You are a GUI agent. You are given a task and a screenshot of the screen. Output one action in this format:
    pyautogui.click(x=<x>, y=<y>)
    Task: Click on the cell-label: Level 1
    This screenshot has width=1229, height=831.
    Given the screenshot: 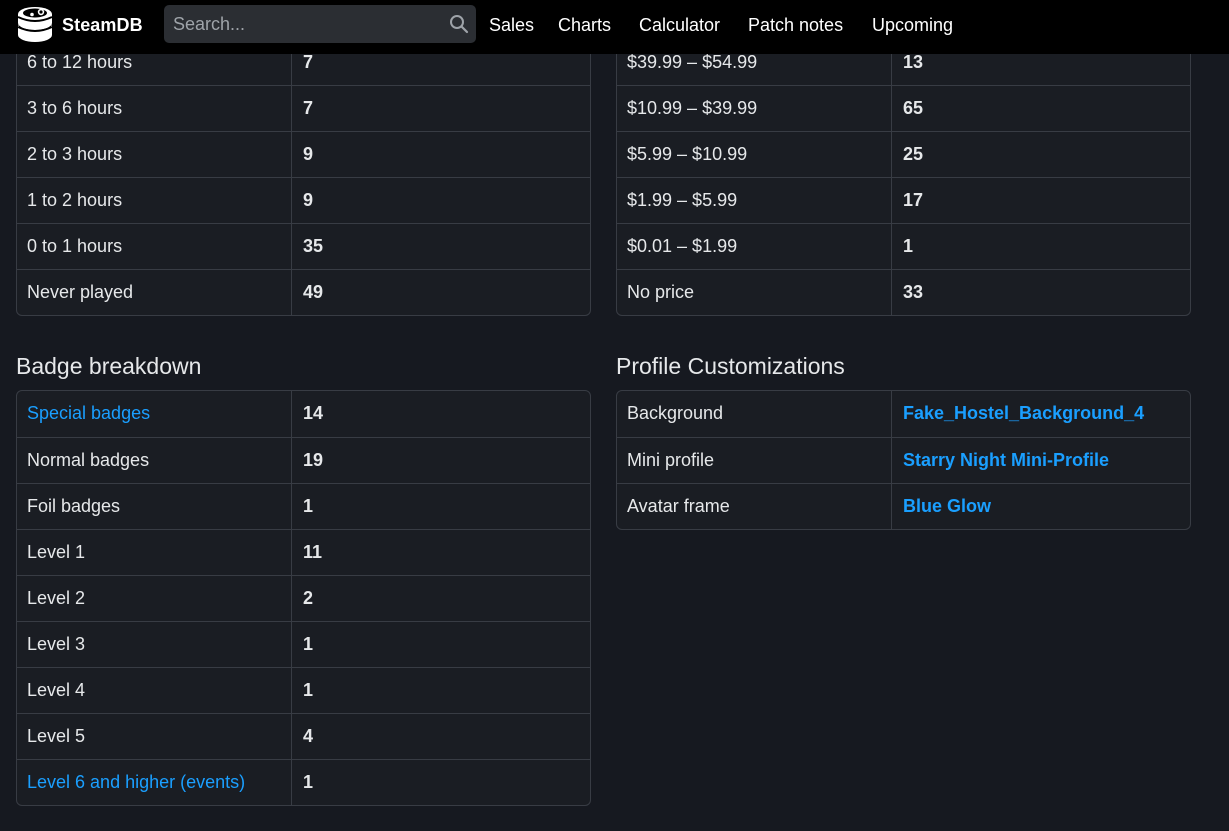 What is the action you would take?
    pyautogui.click(x=154, y=552)
    